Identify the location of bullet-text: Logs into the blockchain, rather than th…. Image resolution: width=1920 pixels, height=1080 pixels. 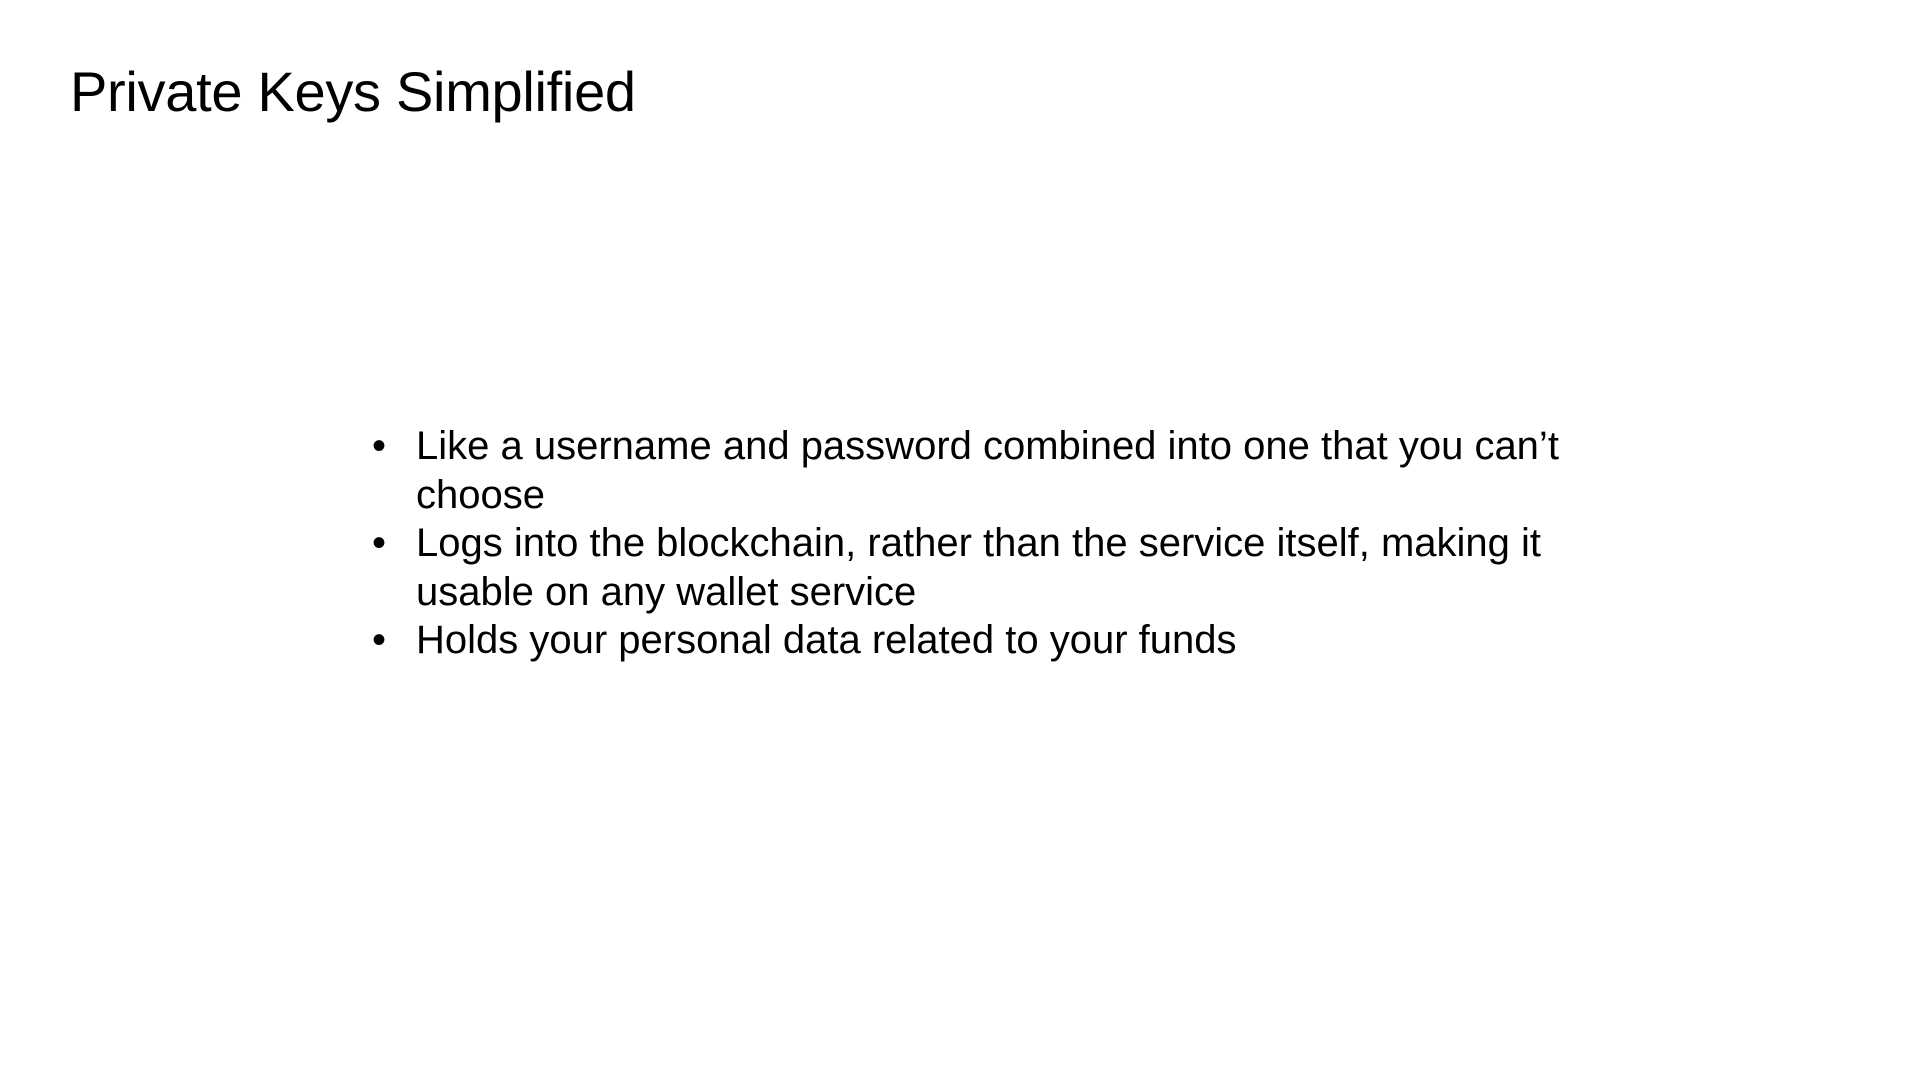
(979, 567).